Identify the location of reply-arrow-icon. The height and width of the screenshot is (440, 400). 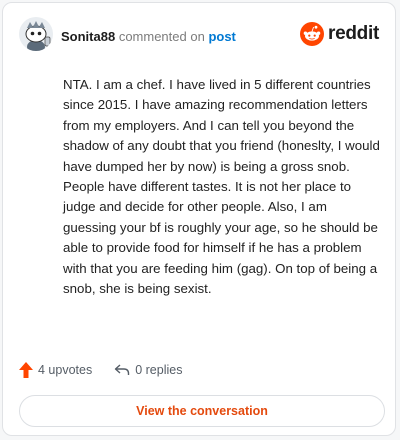
(122, 369).